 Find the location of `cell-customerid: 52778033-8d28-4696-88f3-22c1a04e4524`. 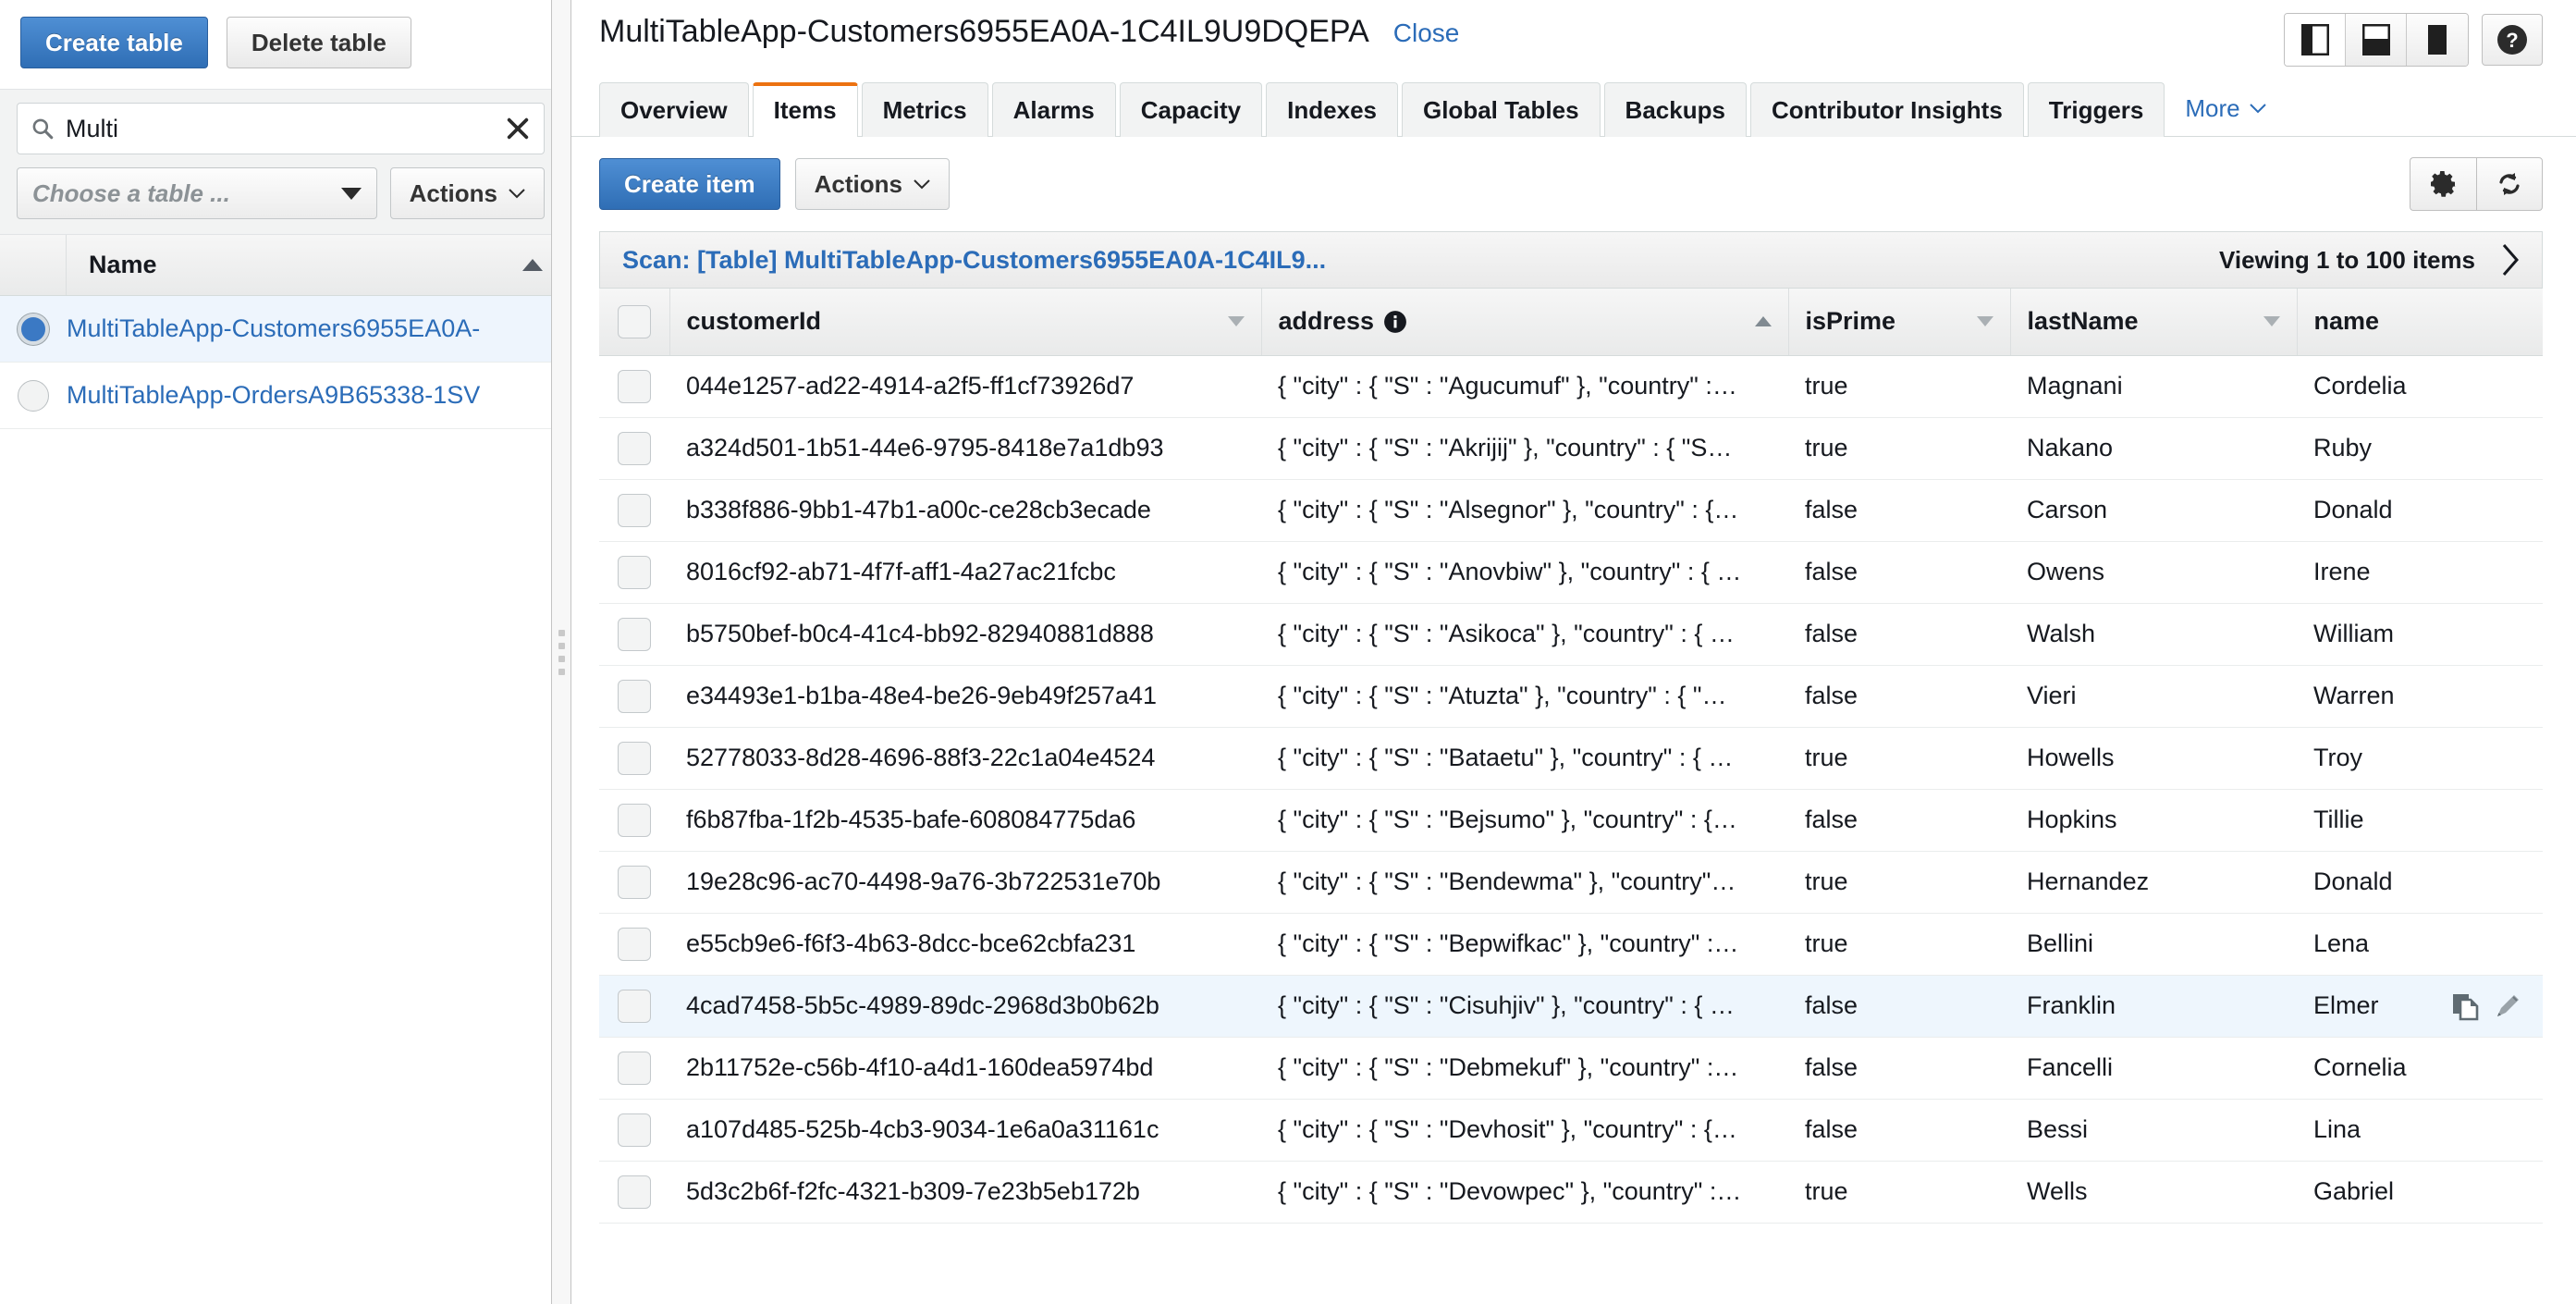

cell-customerid: 52778033-8d28-4696-88f3-22c1a04e4524 is located at coordinates (965, 759).